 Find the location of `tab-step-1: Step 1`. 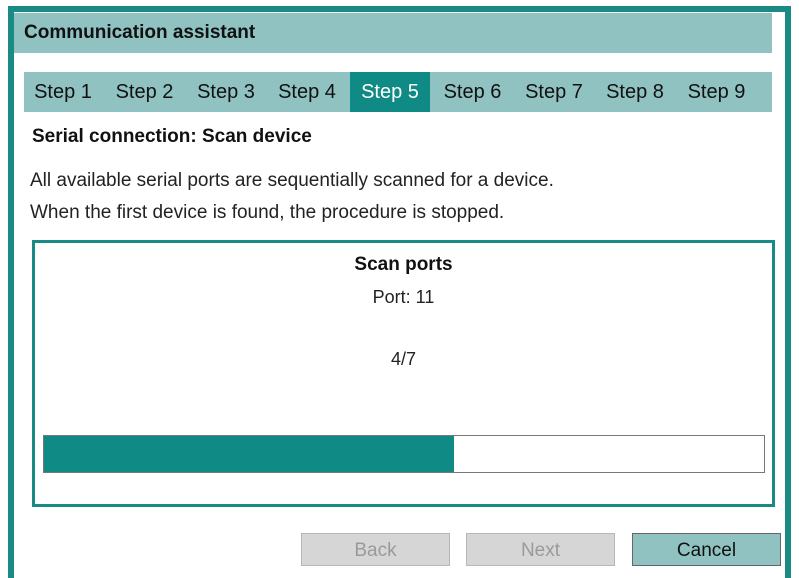

tab-step-1: Step 1 is located at coordinates (63, 92).